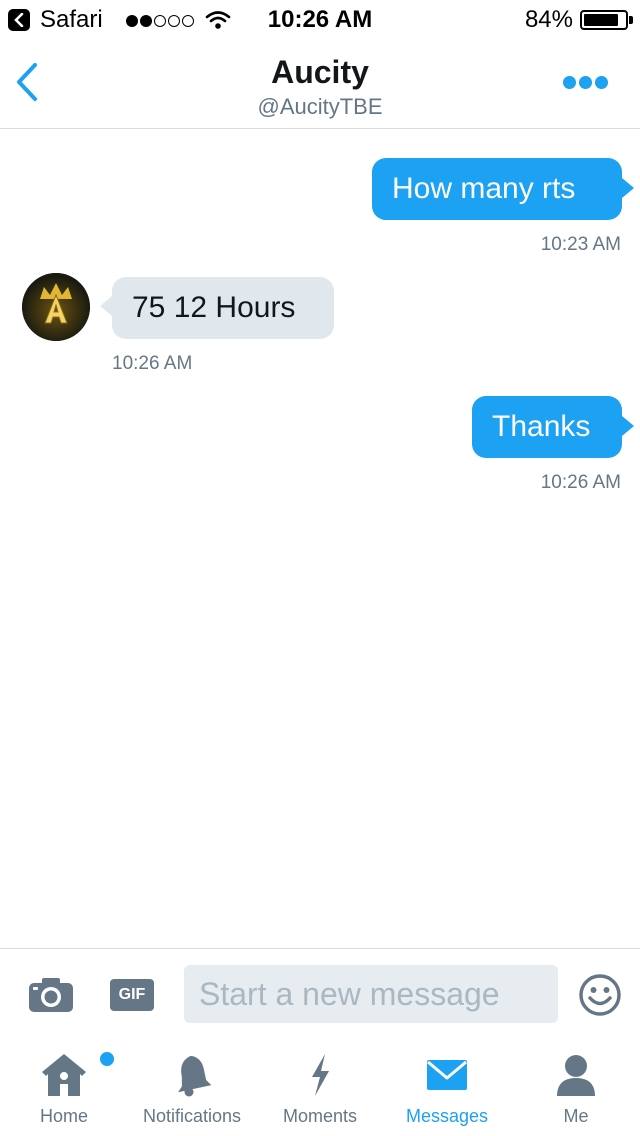 The image size is (640, 1136). Describe the element at coordinates (107, 1059) in the screenshot. I see `home-notification-badge` at that location.